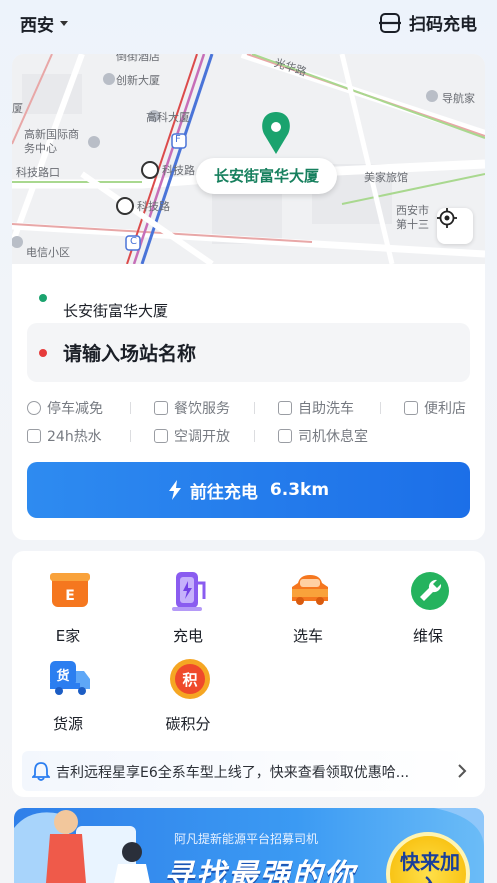 The width and height of the screenshot is (497, 883). I want to click on map-label: 美家旅馆, so click(386, 177).